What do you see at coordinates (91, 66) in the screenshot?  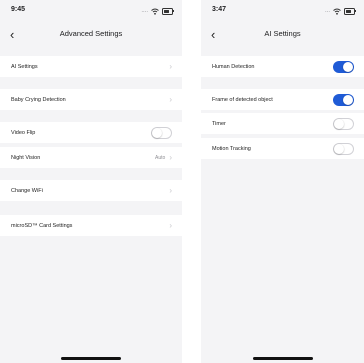 I see `row-ai-settings: AI Settings ›` at bounding box center [91, 66].